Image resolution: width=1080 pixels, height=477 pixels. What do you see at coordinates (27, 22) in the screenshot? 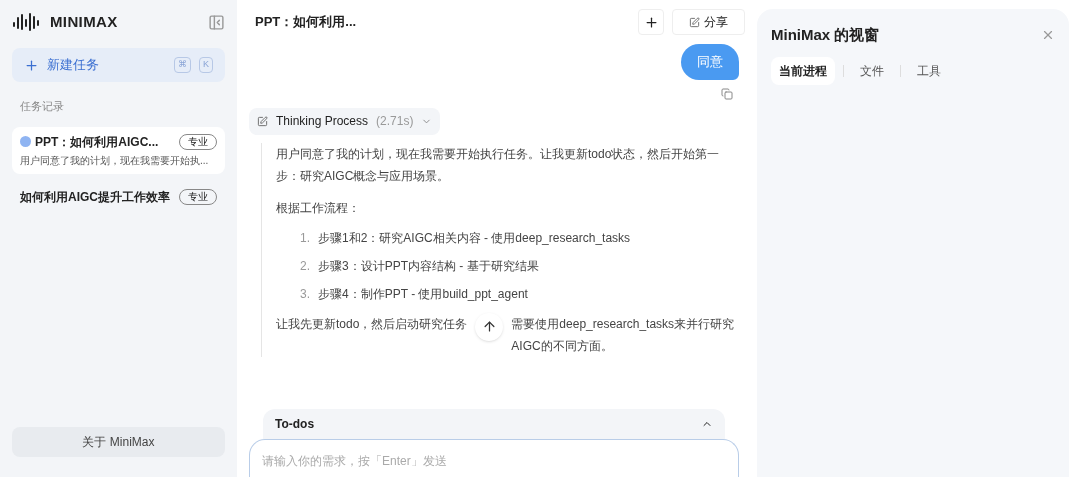
I see `logo-wave-icon` at bounding box center [27, 22].